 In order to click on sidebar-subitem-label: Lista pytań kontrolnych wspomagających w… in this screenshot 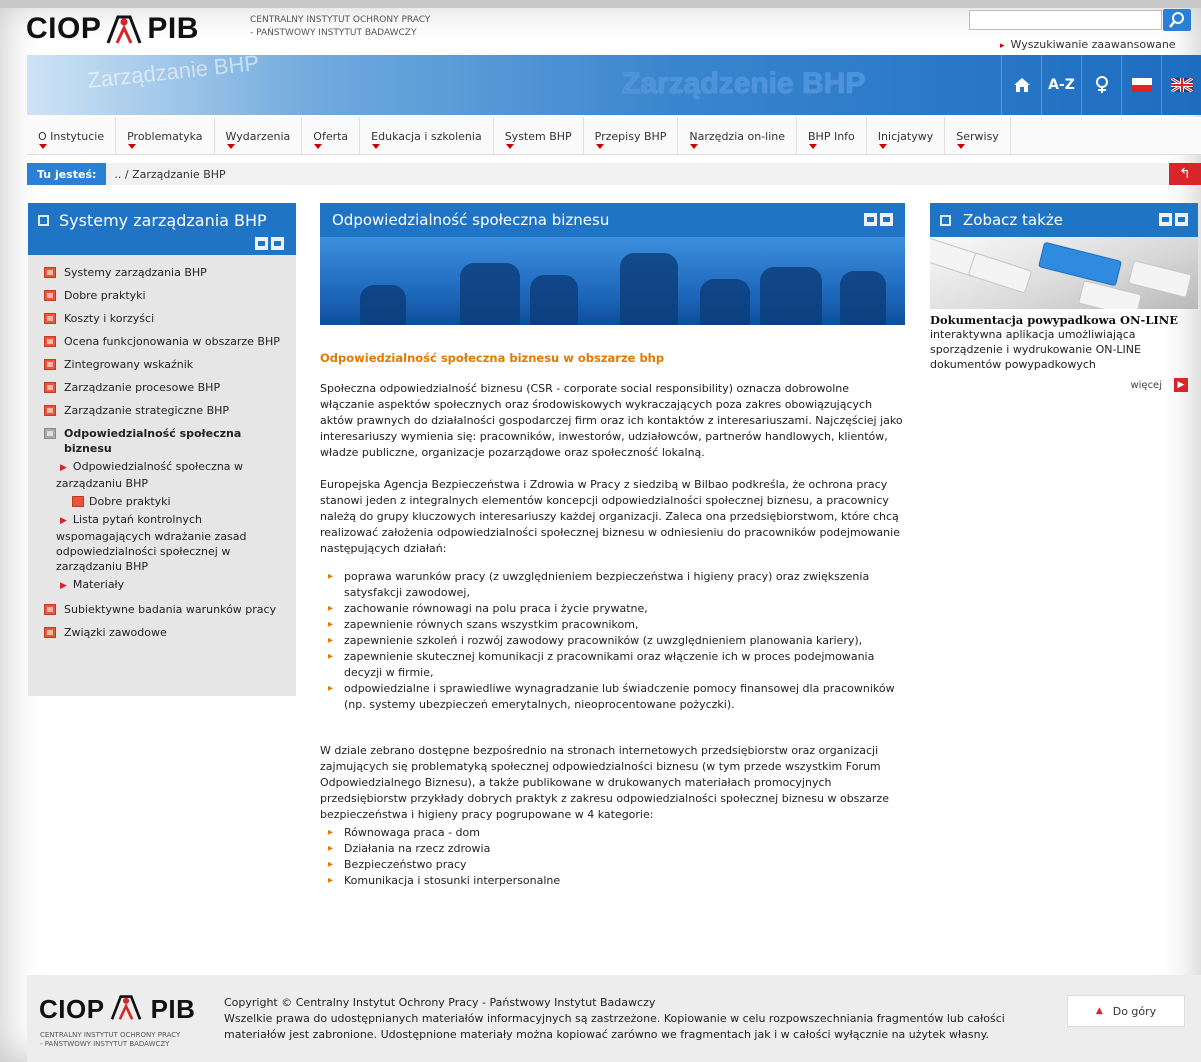, I will do `click(151, 543)`.